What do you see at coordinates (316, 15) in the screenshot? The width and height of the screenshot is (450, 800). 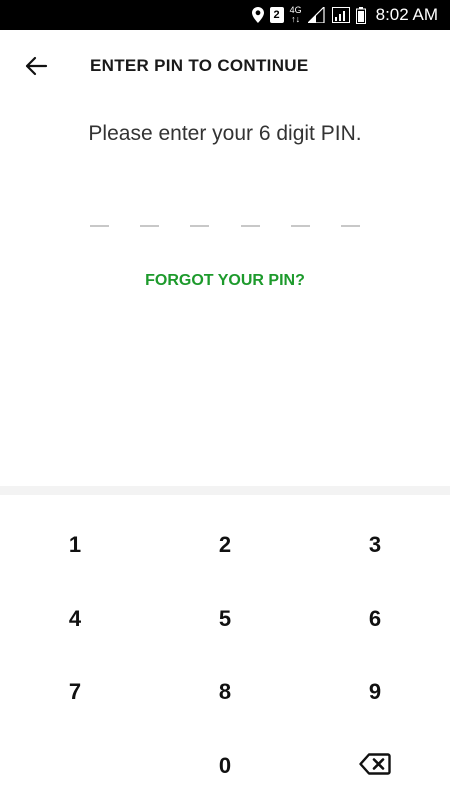 I see `signal-icon` at bounding box center [316, 15].